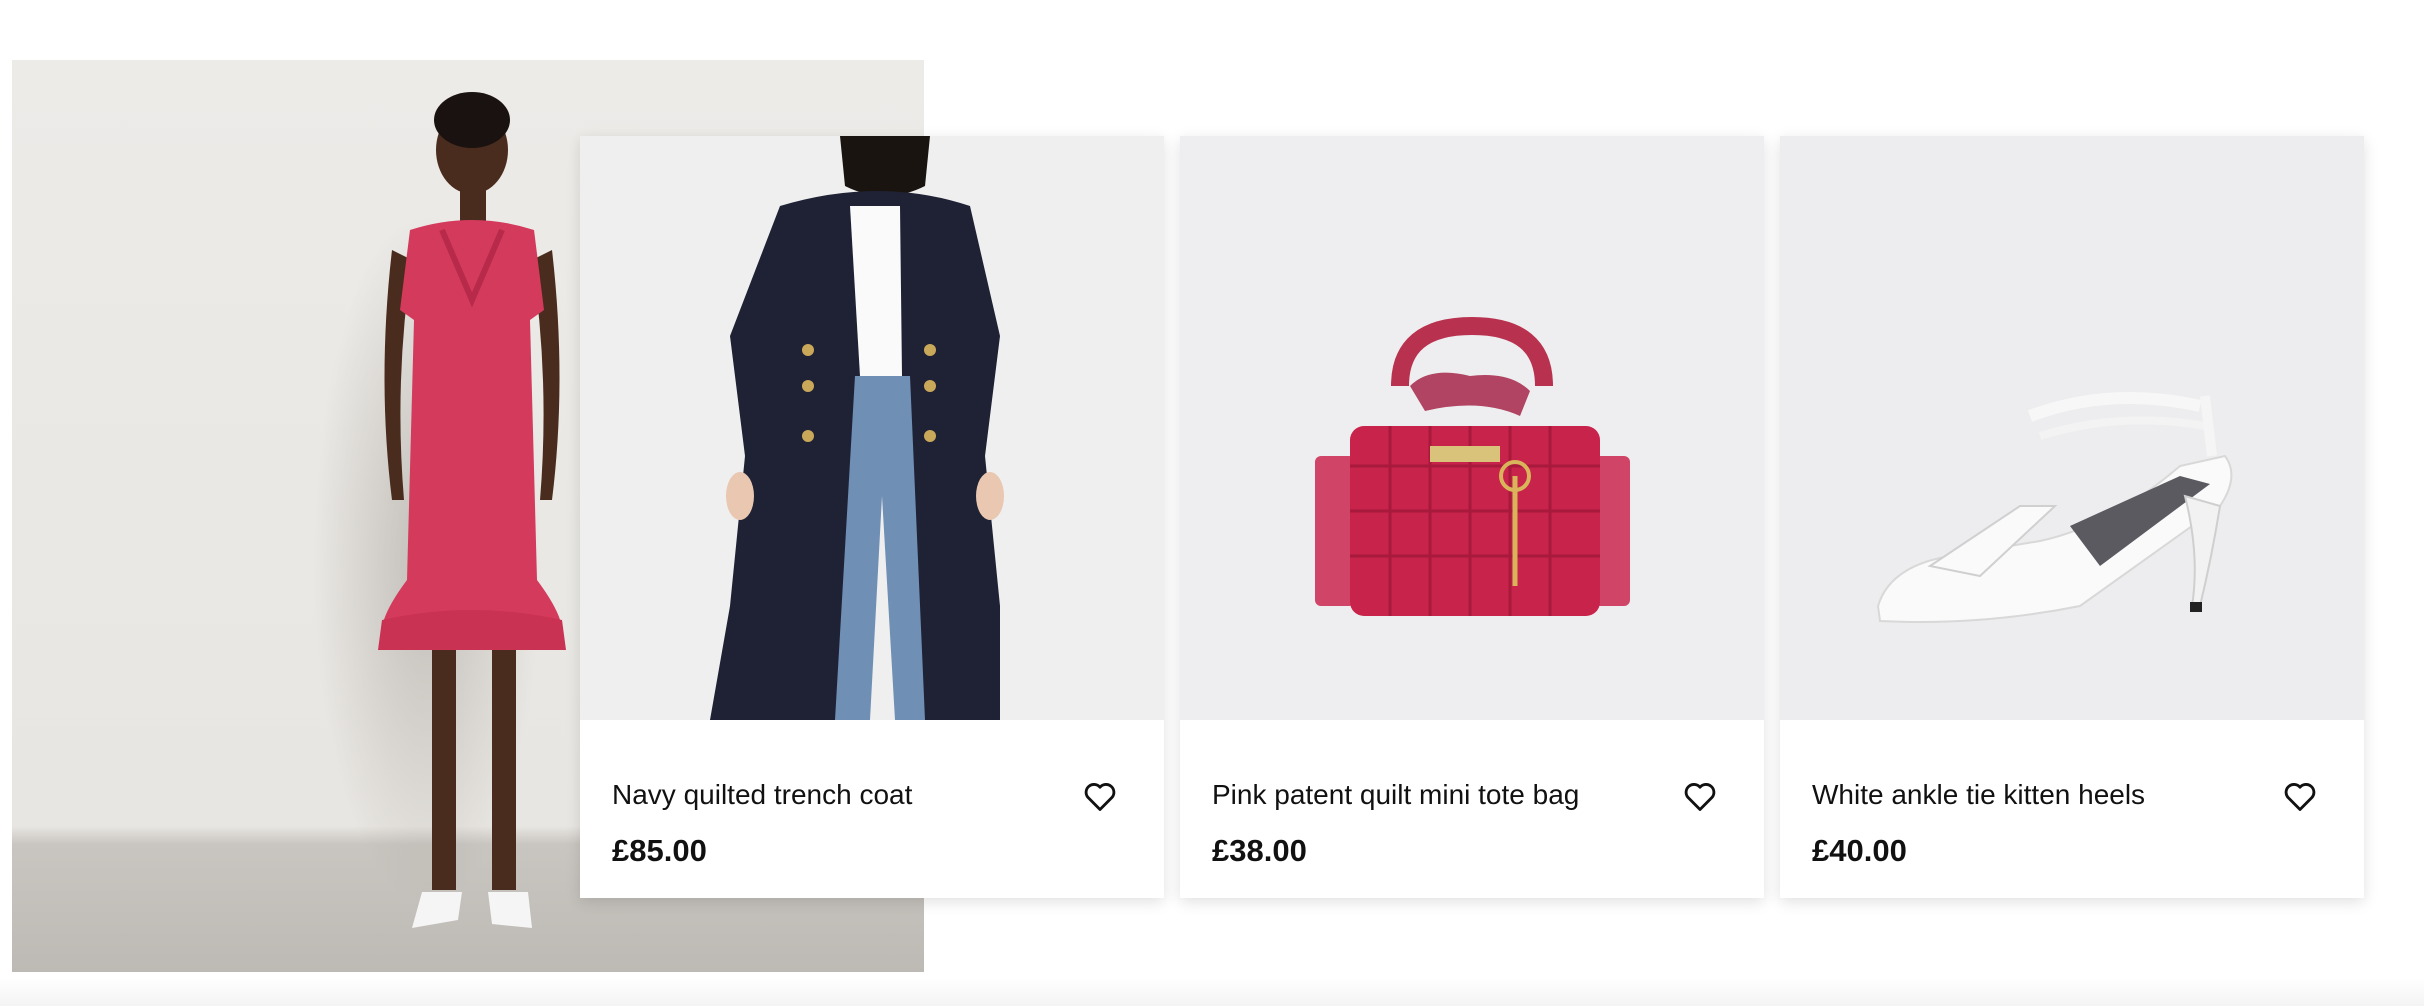  I want to click on model-illustration, so click(472, 510).